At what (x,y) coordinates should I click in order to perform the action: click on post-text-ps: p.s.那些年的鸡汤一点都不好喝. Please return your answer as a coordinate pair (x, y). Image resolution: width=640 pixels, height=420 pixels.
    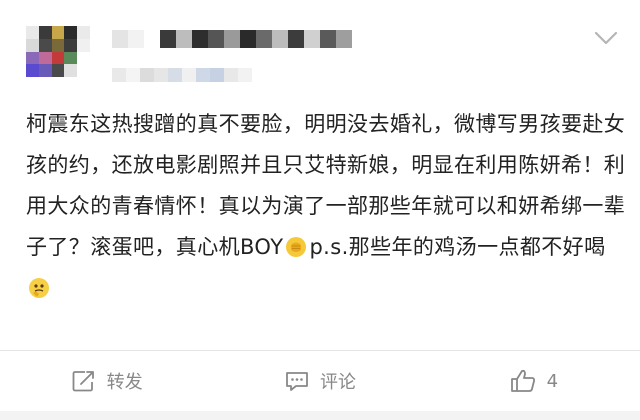
    Looking at the image, I should click on (457, 247).